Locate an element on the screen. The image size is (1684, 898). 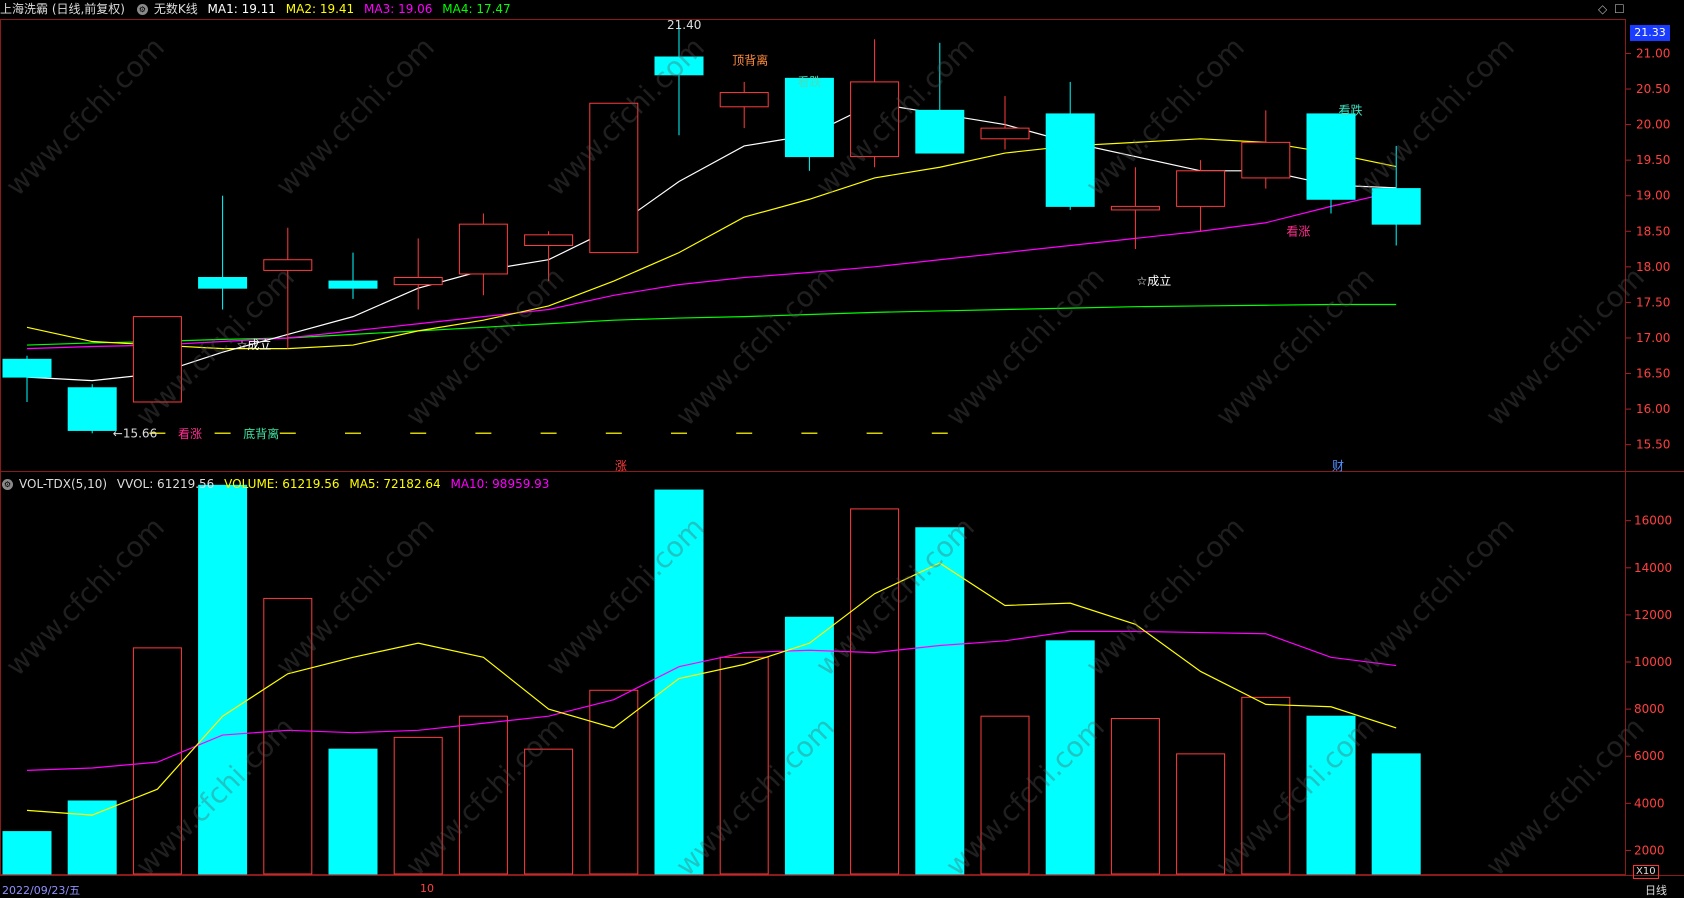
vol-tick-label: 4000 is located at coordinates (1649, 803).